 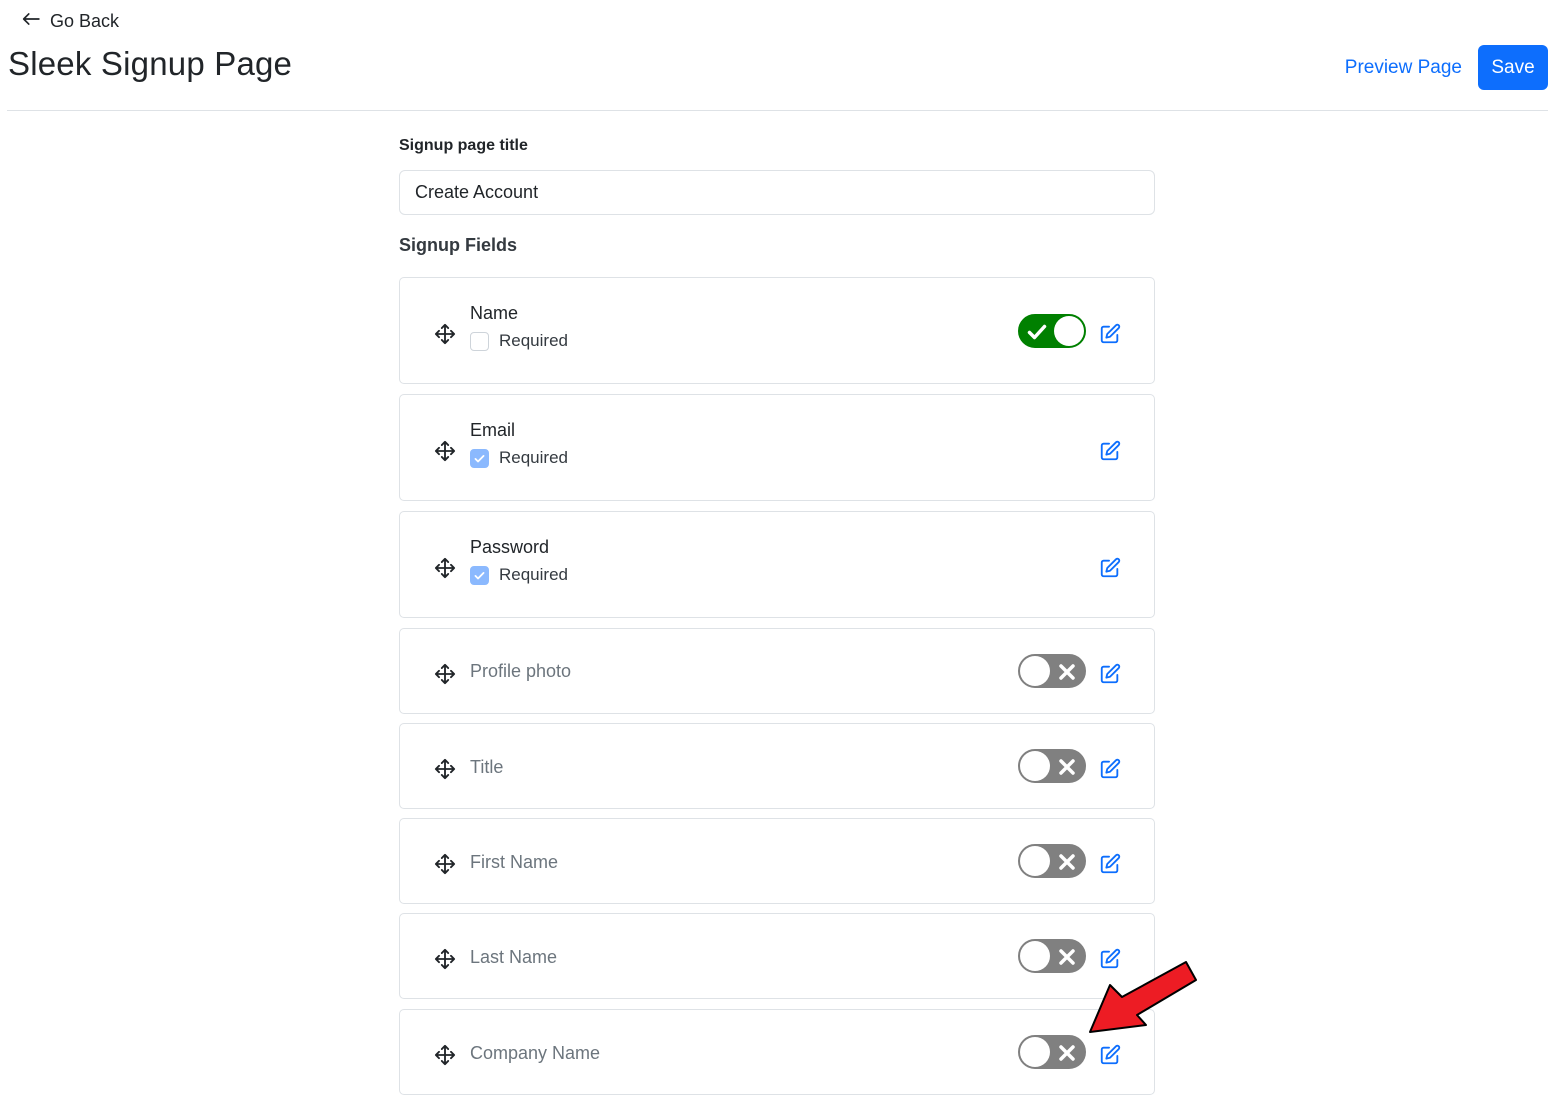 What do you see at coordinates (777, 447) in the screenshot?
I see `field-card-email: Email Required` at bounding box center [777, 447].